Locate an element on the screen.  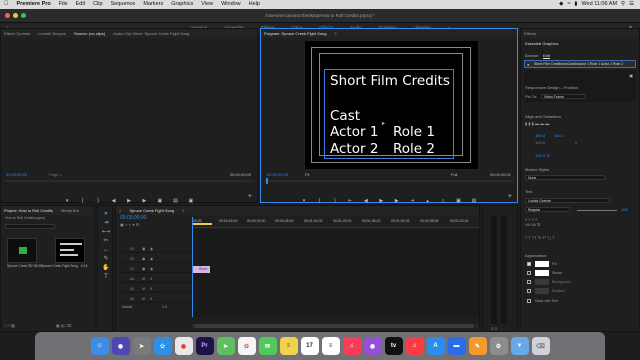
underline-icon: T is located at coordinates (553, 237).